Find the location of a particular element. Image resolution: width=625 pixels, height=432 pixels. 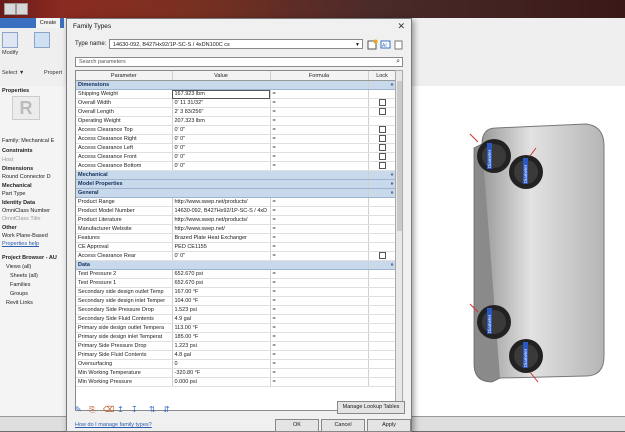

new-type-icon is located at coordinates (372, 44).